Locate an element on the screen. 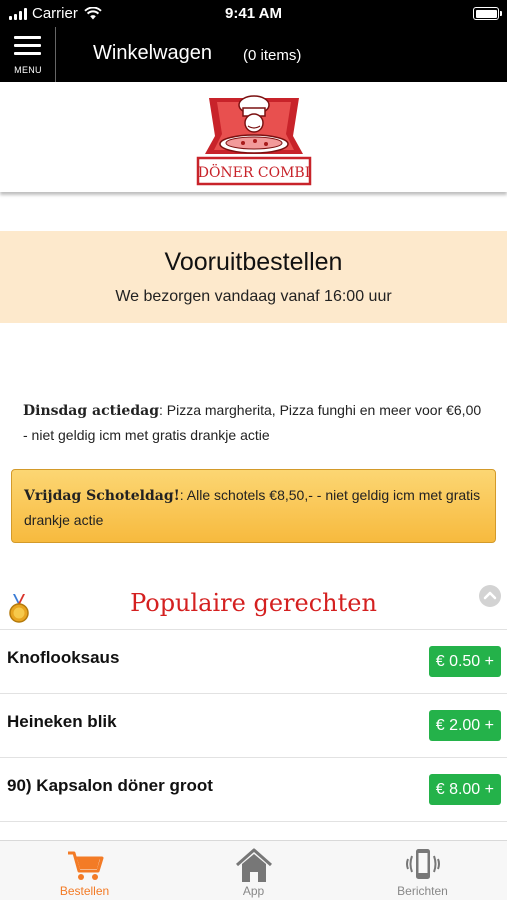 This screenshot has width=507, height=900. preorder-subtitle: We bezorgen vandaag vanaf 16:00 uur is located at coordinates (253, 296).